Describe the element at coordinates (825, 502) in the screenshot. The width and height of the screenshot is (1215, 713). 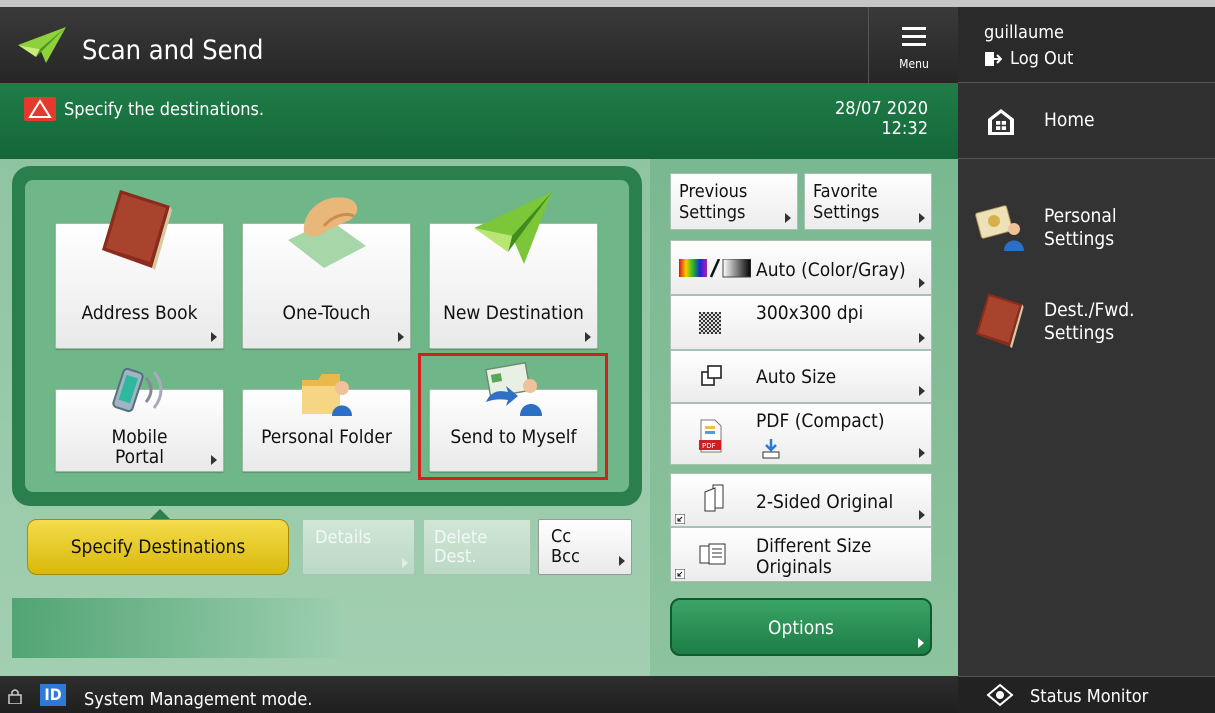
I see `two-sided-label: 2-Sided Original` at that location.